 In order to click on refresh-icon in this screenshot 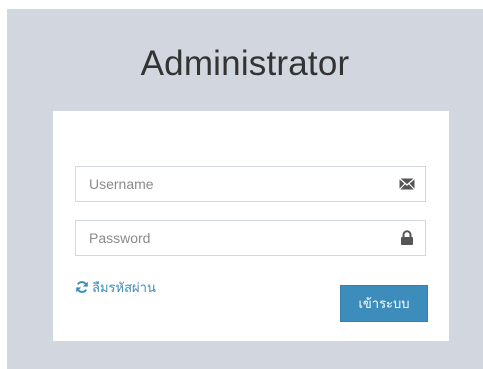, I will do `click(82, 287)`.